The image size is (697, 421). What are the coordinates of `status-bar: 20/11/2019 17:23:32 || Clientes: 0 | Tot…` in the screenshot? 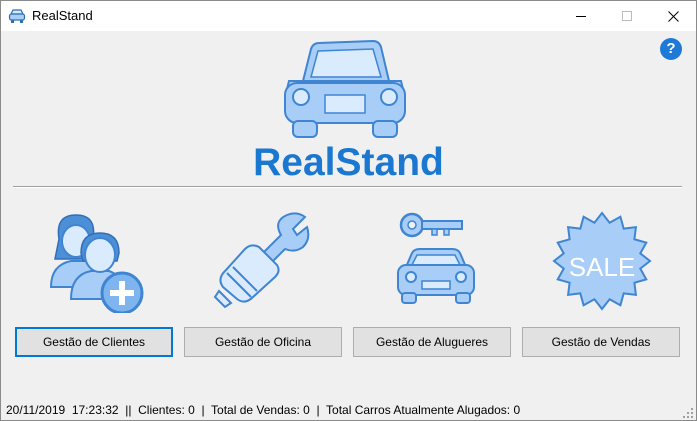 It's located at (348, 409).